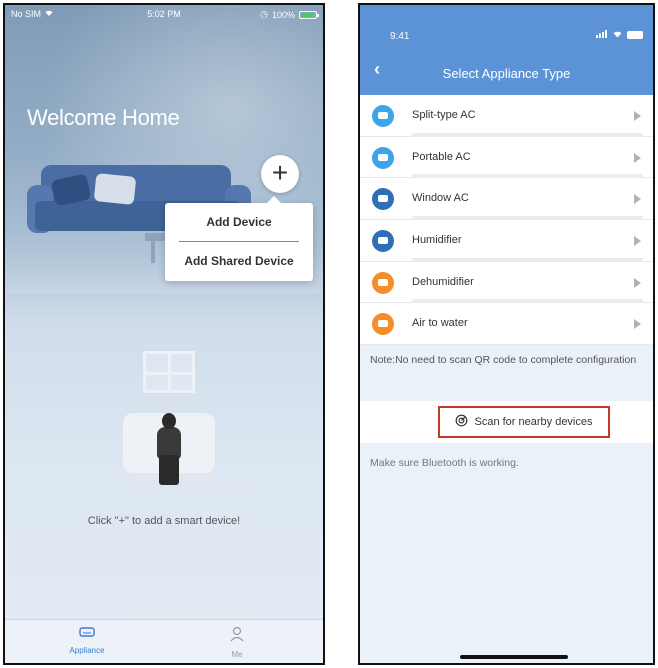 The height and width of the screenshot is (668, 658). Describe the element at coordinates (533, 422) in the screenshot. I see `scan-button-label: Scan for nearby devices` at that location.